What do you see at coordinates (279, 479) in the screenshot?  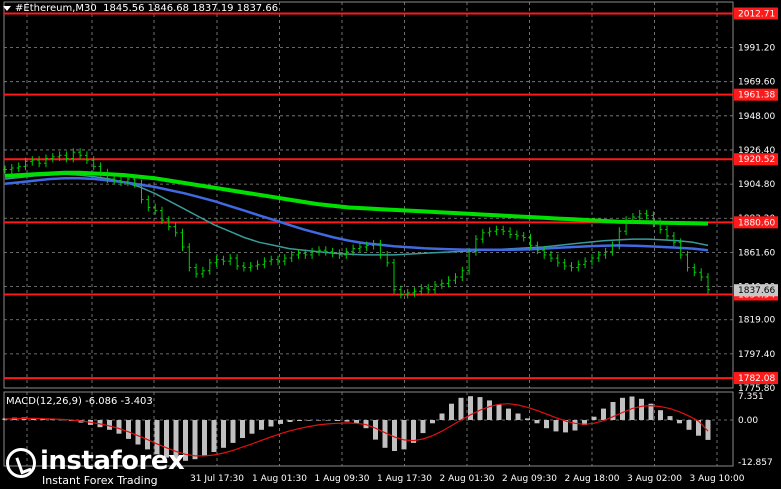 I see `x-tick-label: 1 Aug 01:30` at bounding box center [279, 479].